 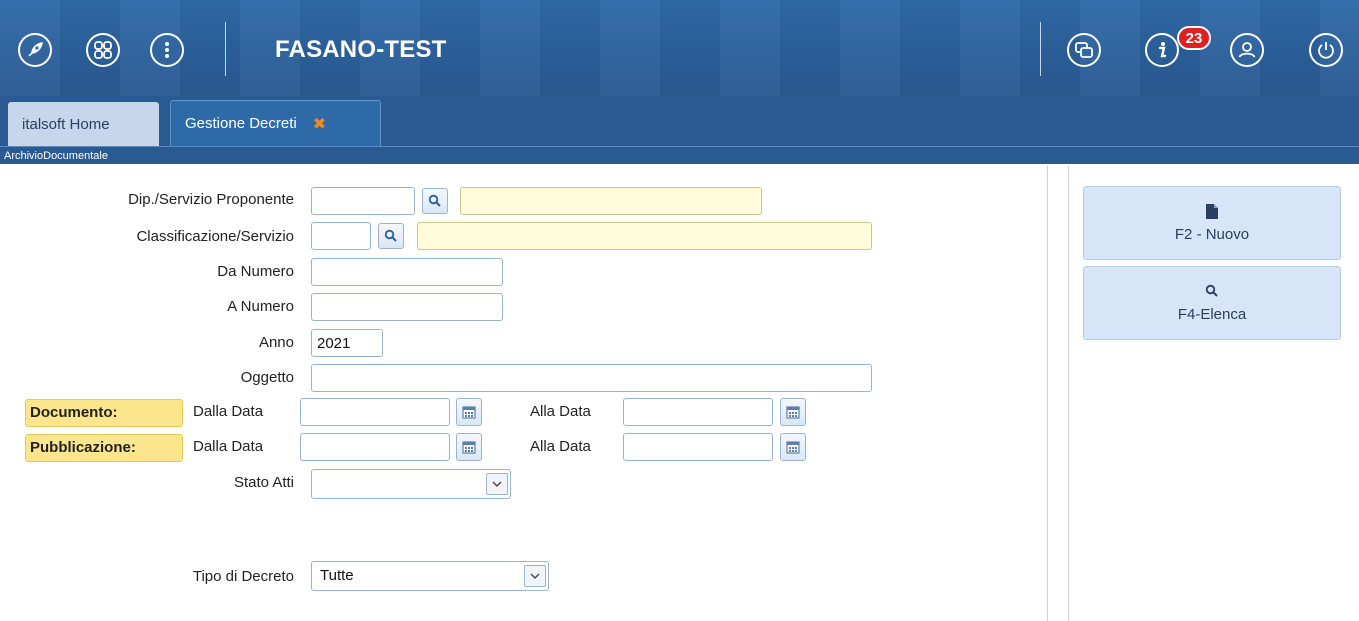 I want to click on apps-grid-icon, so click(x=103, y=50).